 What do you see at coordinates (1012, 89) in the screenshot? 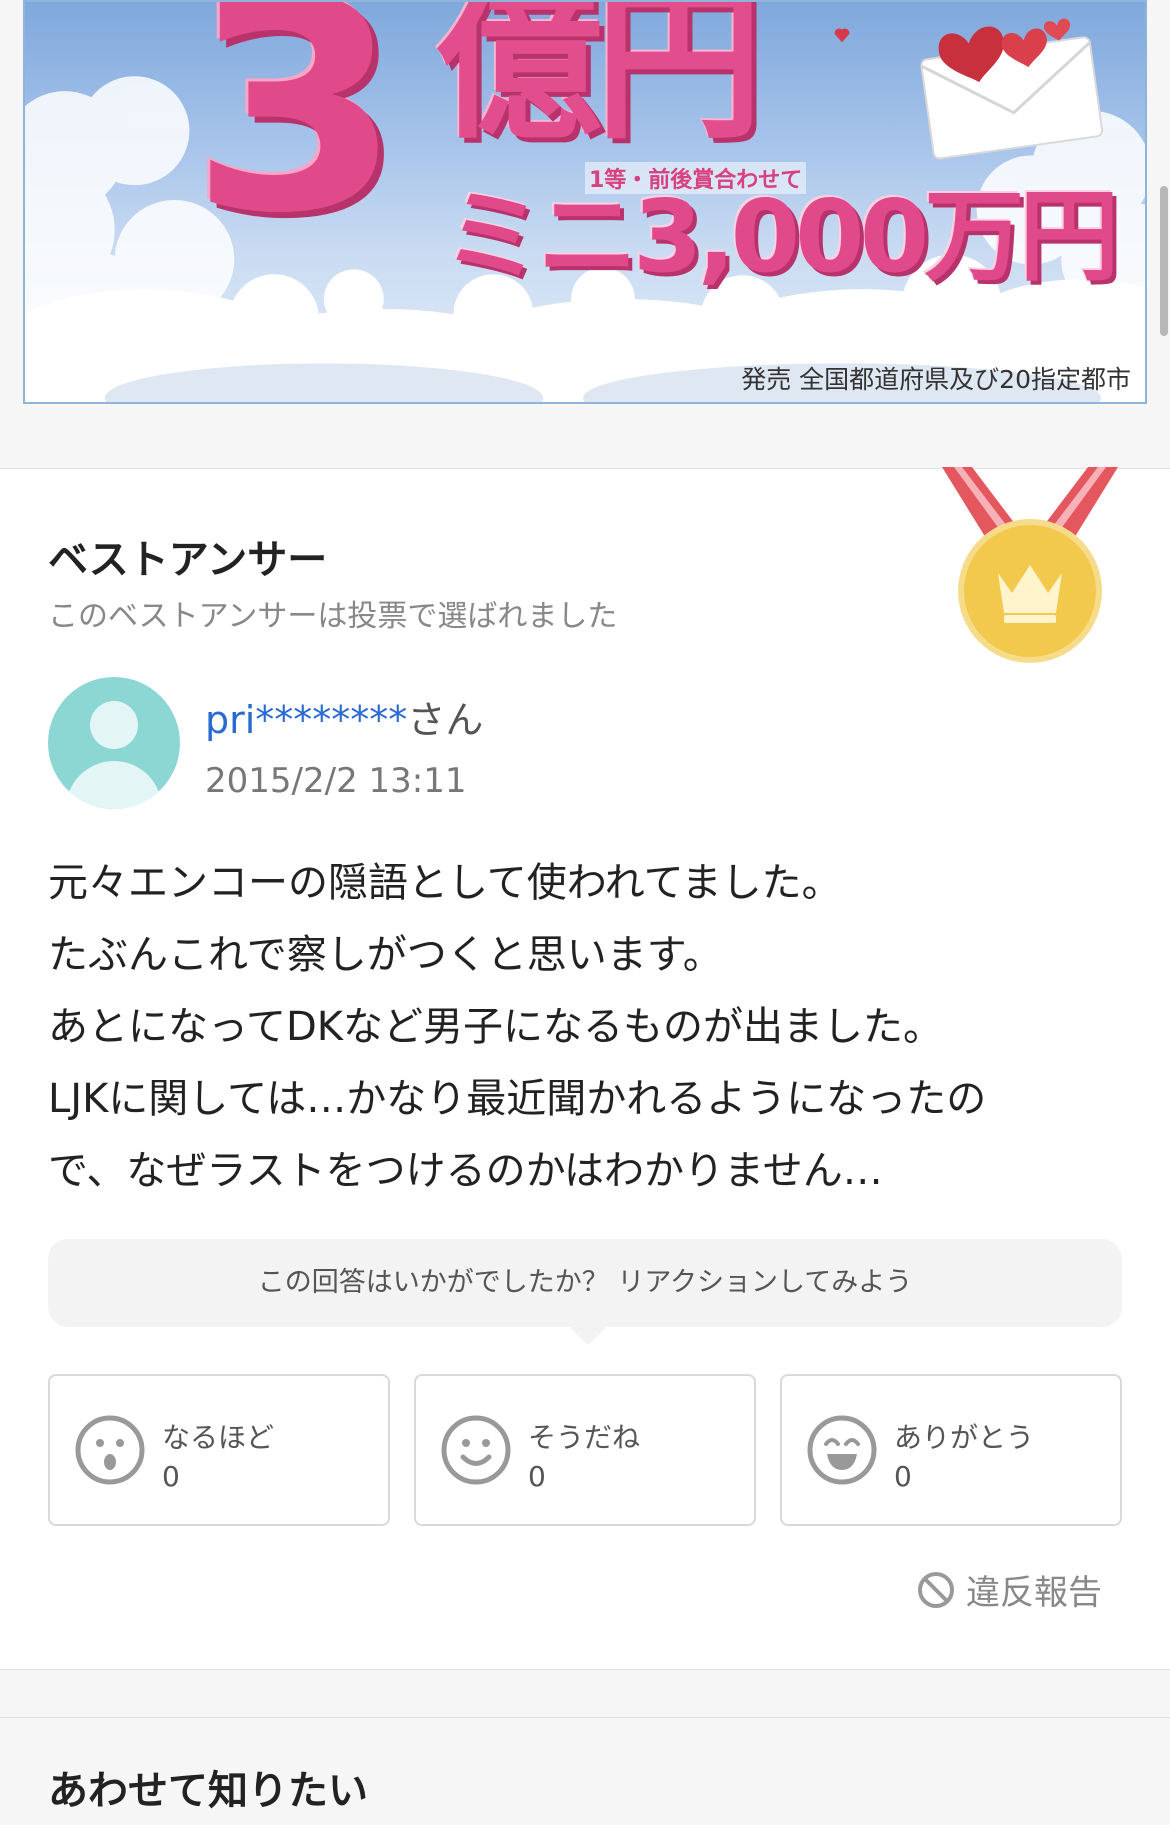
I see `envelope-hearts-icon` at bounding box center [1012, 89].